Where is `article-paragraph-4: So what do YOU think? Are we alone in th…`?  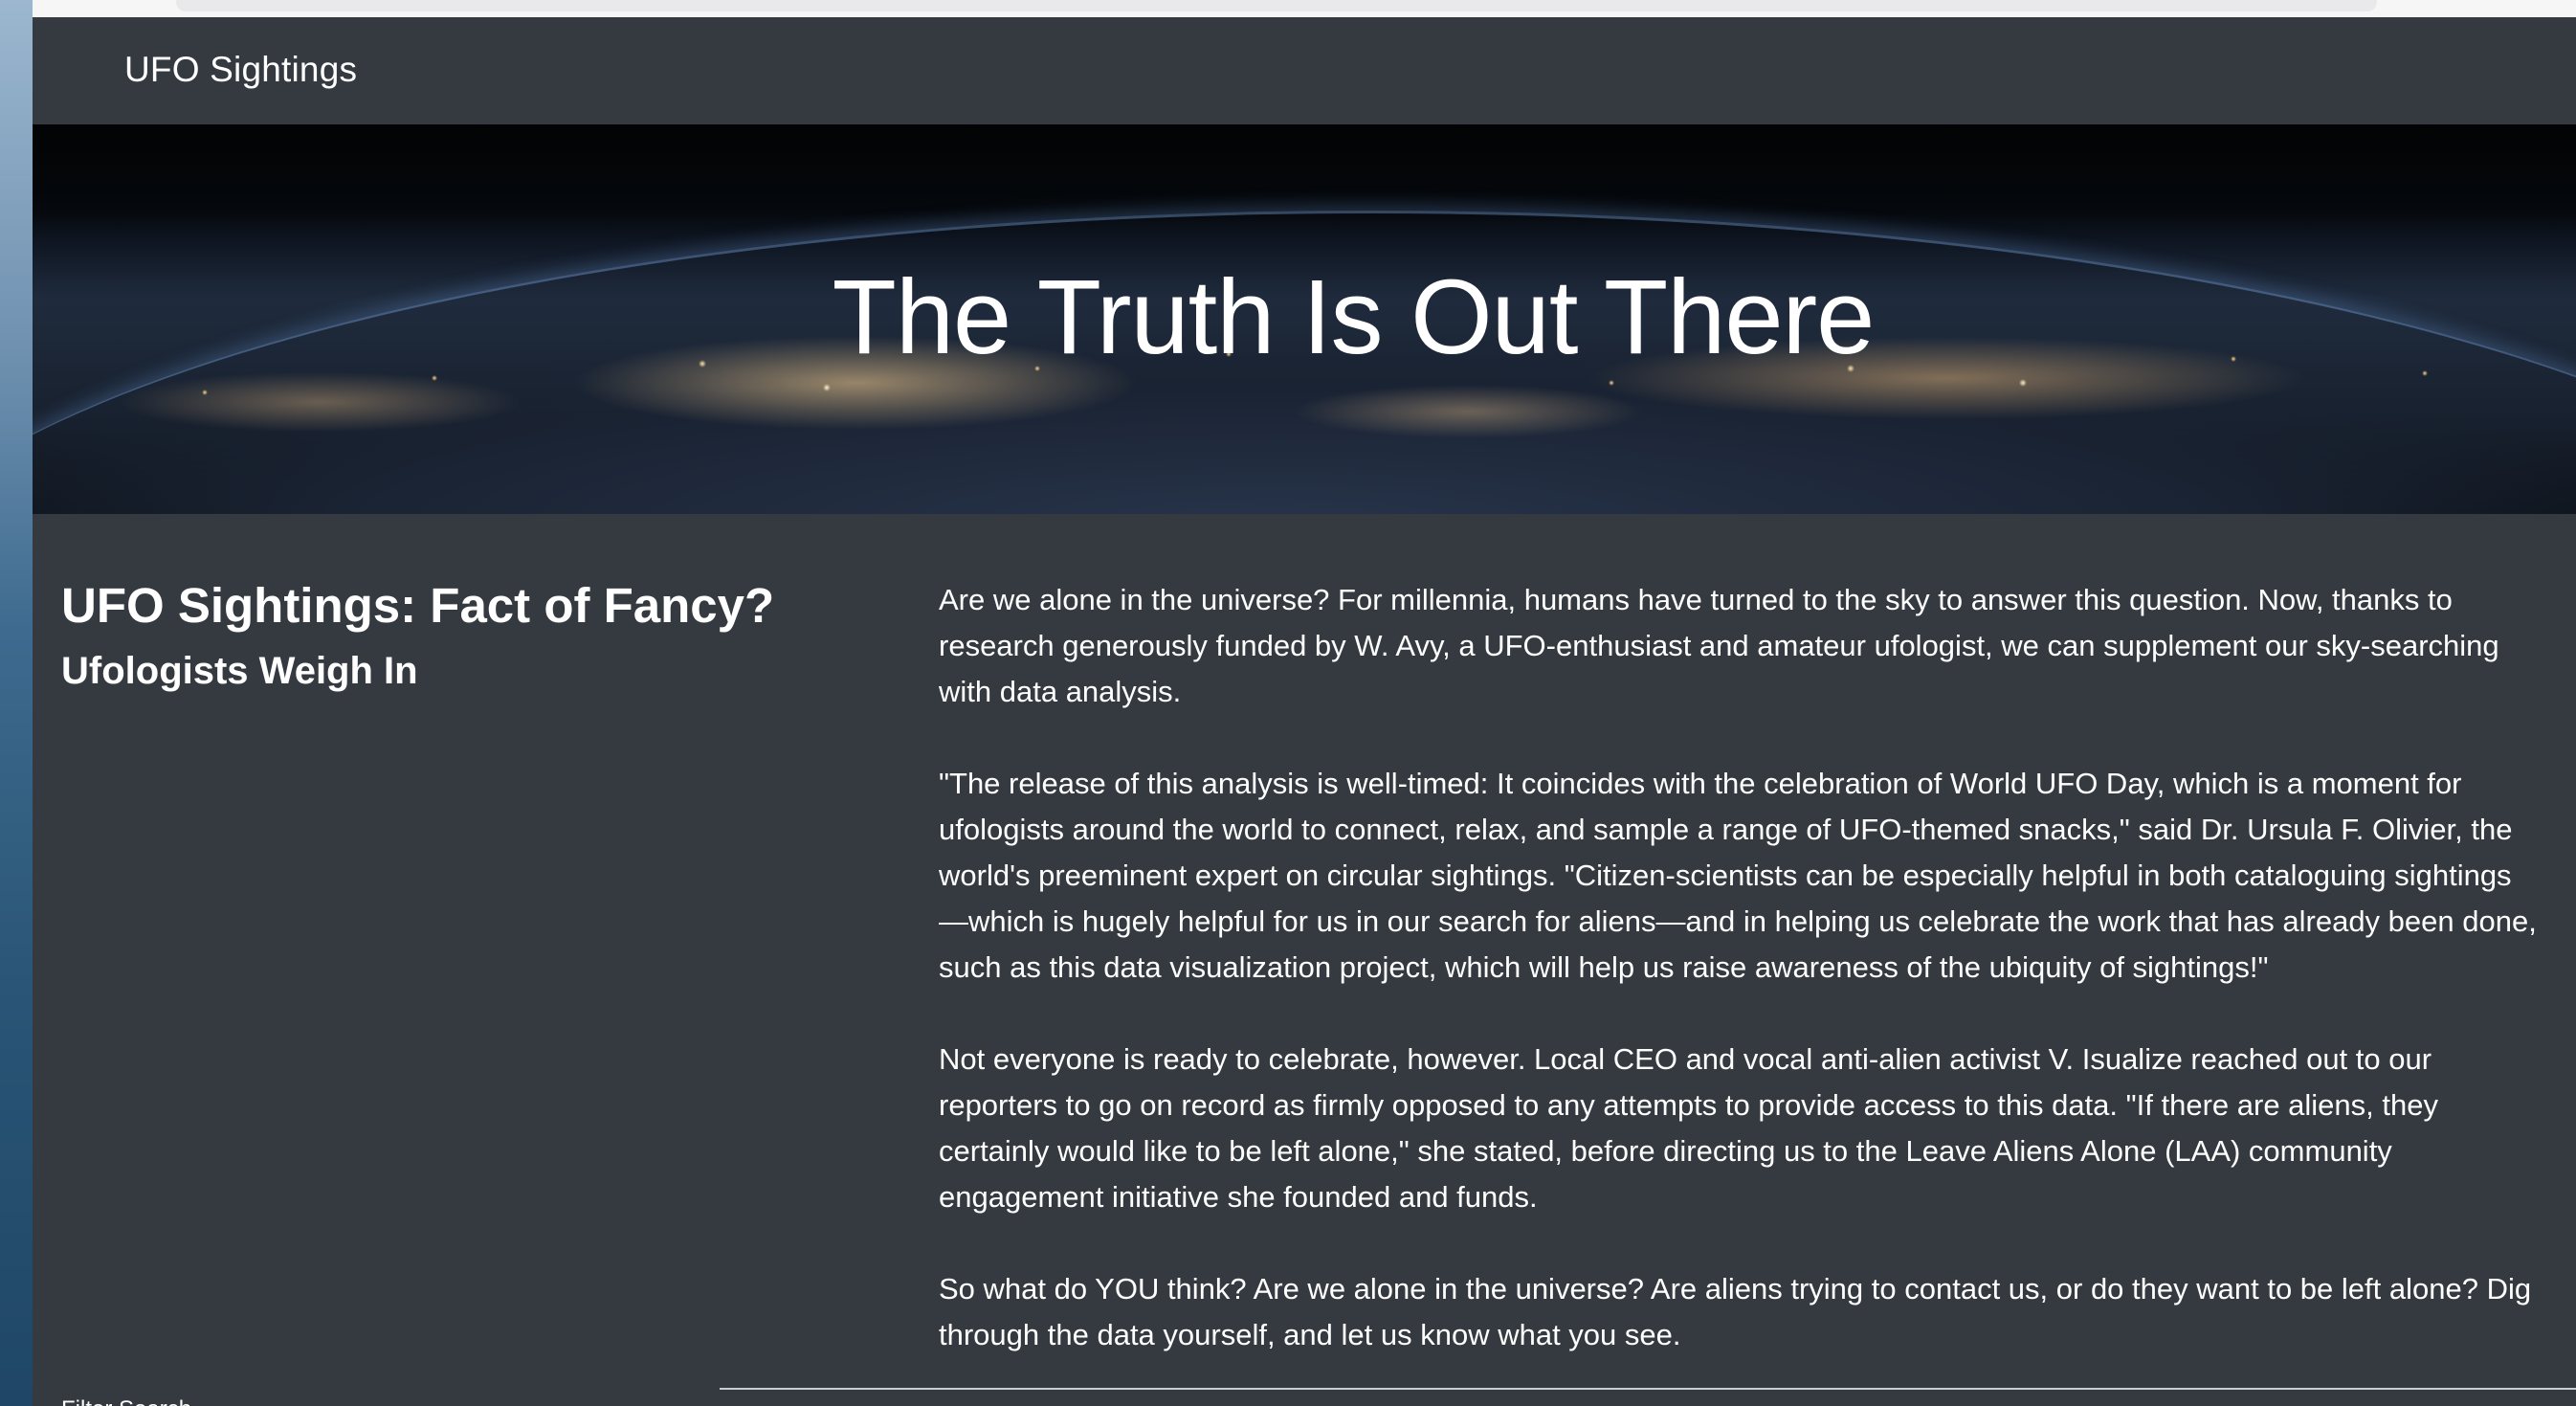 article-paragraph-4: So what do YOU think? Are we alone in th… is located at coordinates (1757, 1312).